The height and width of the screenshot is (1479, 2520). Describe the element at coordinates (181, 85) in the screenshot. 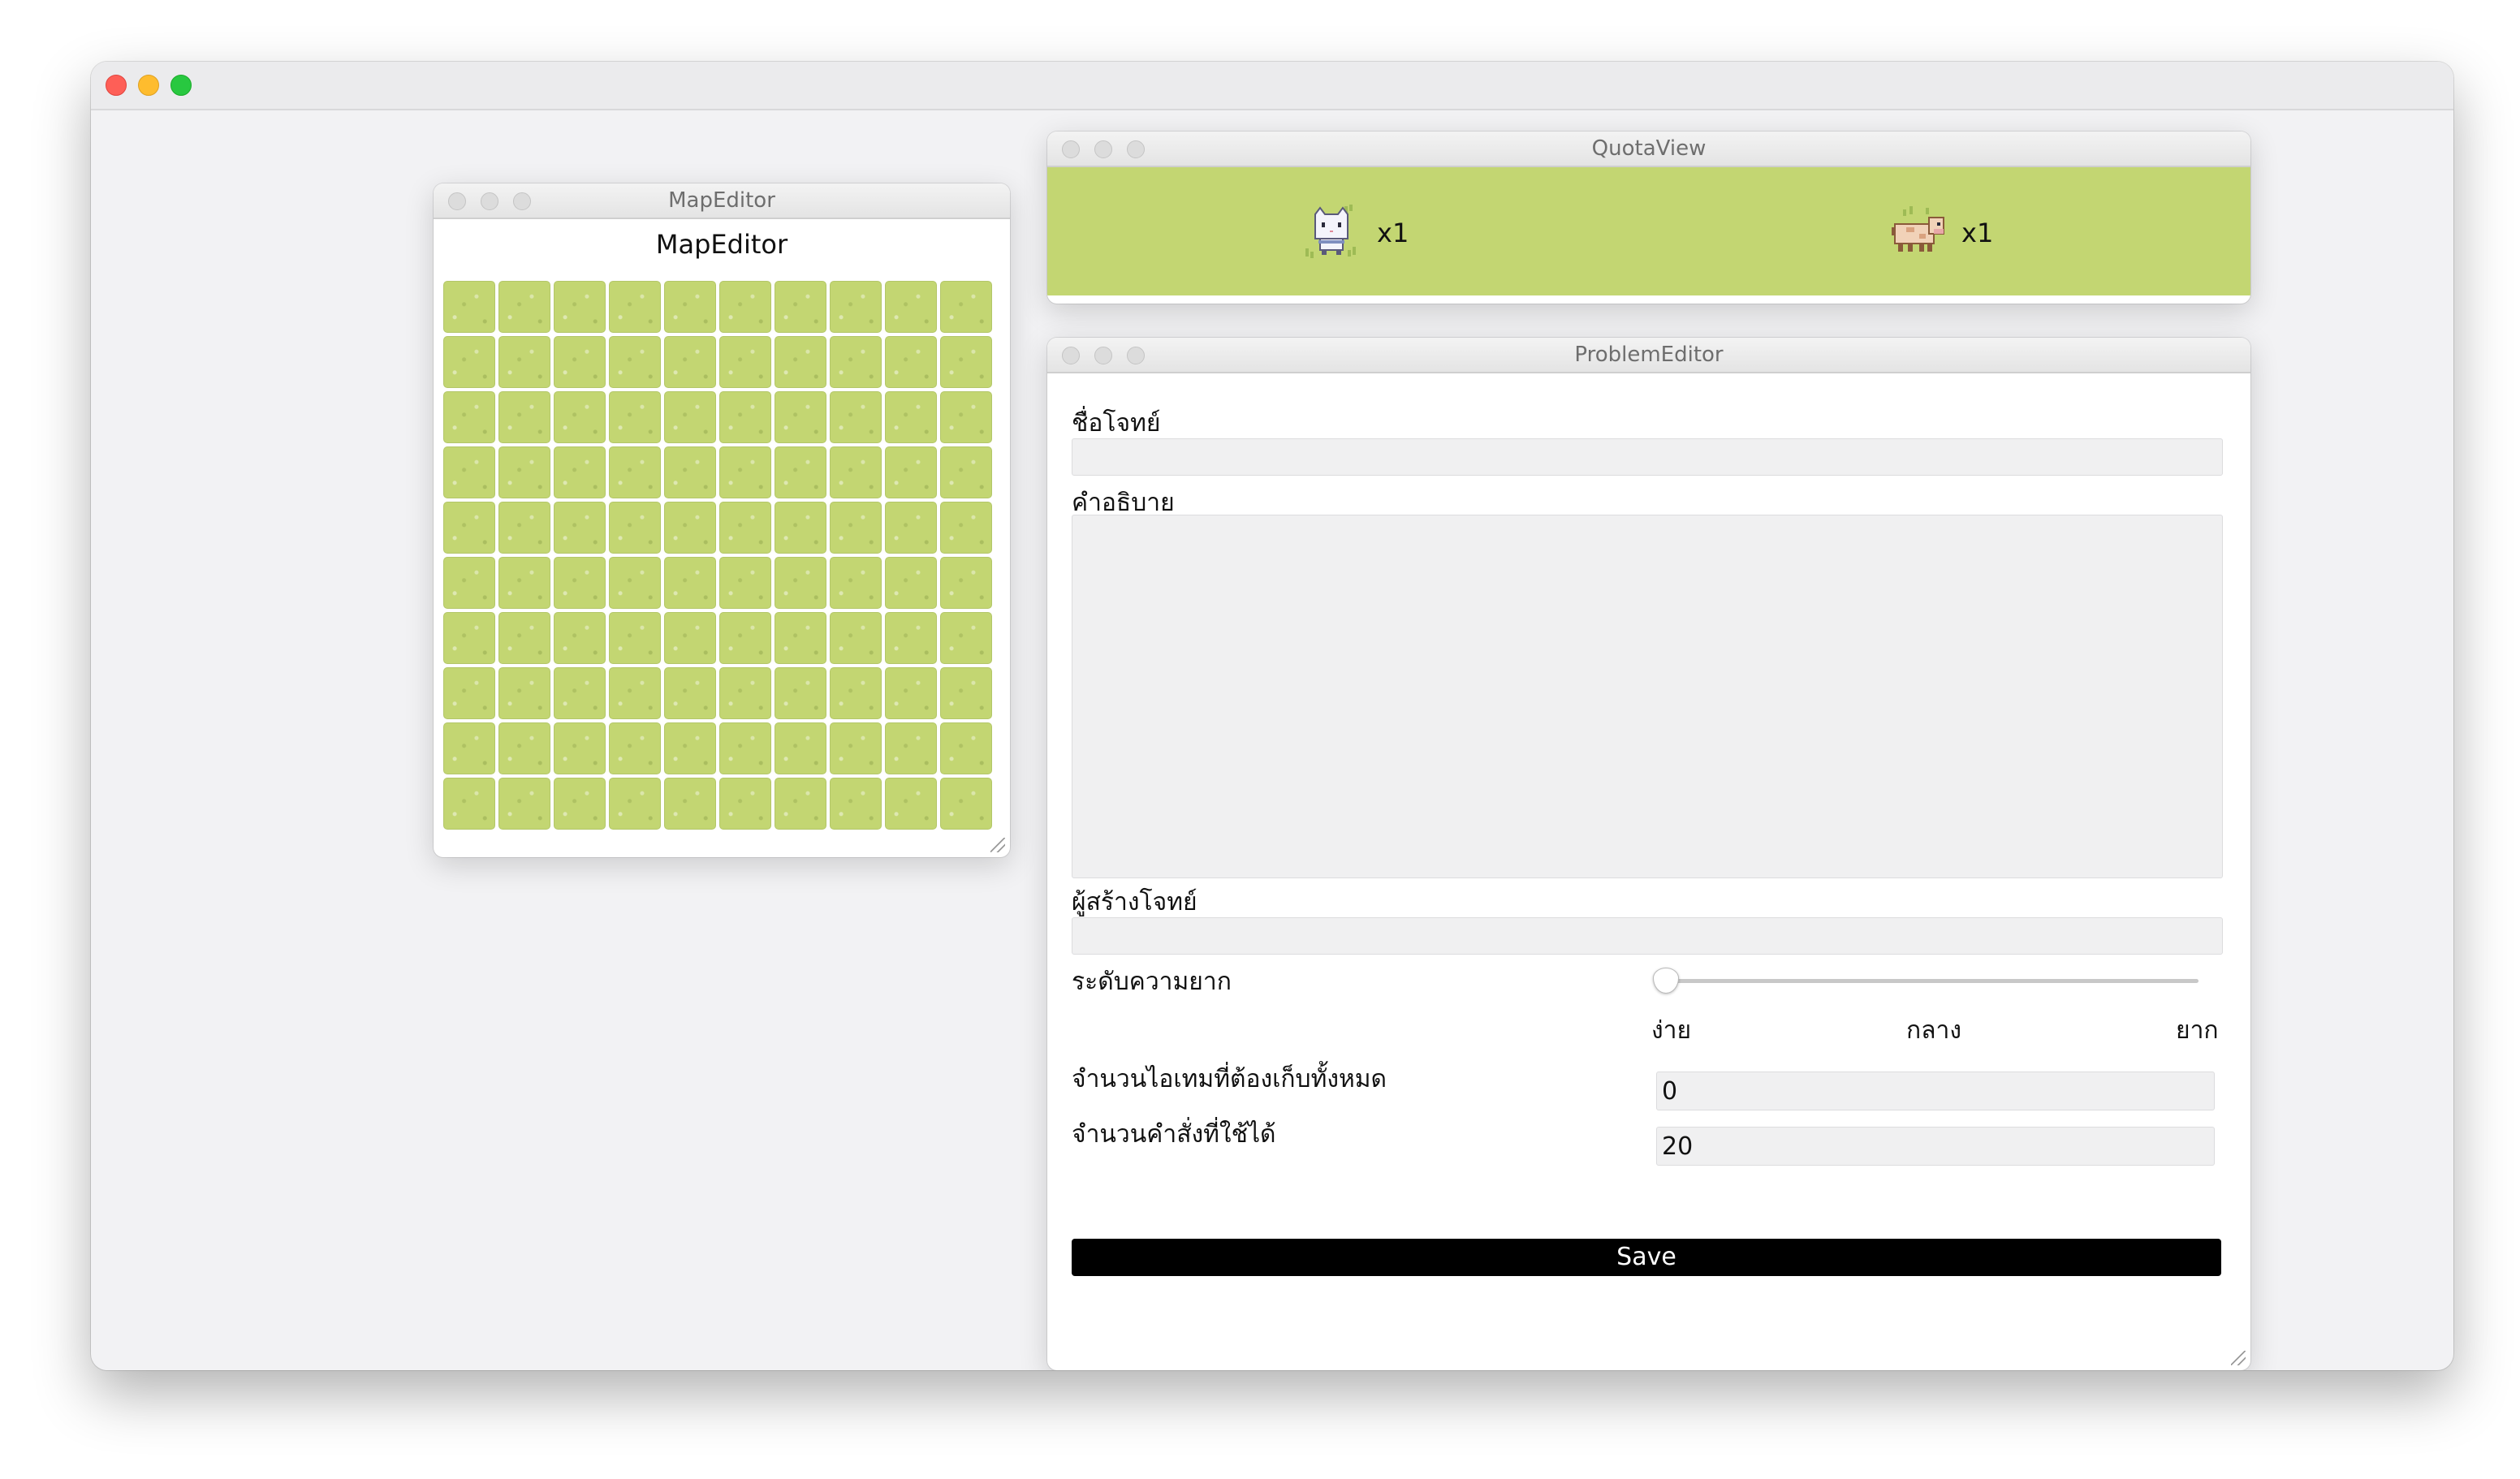

I see `zoom-window-button` at that location.